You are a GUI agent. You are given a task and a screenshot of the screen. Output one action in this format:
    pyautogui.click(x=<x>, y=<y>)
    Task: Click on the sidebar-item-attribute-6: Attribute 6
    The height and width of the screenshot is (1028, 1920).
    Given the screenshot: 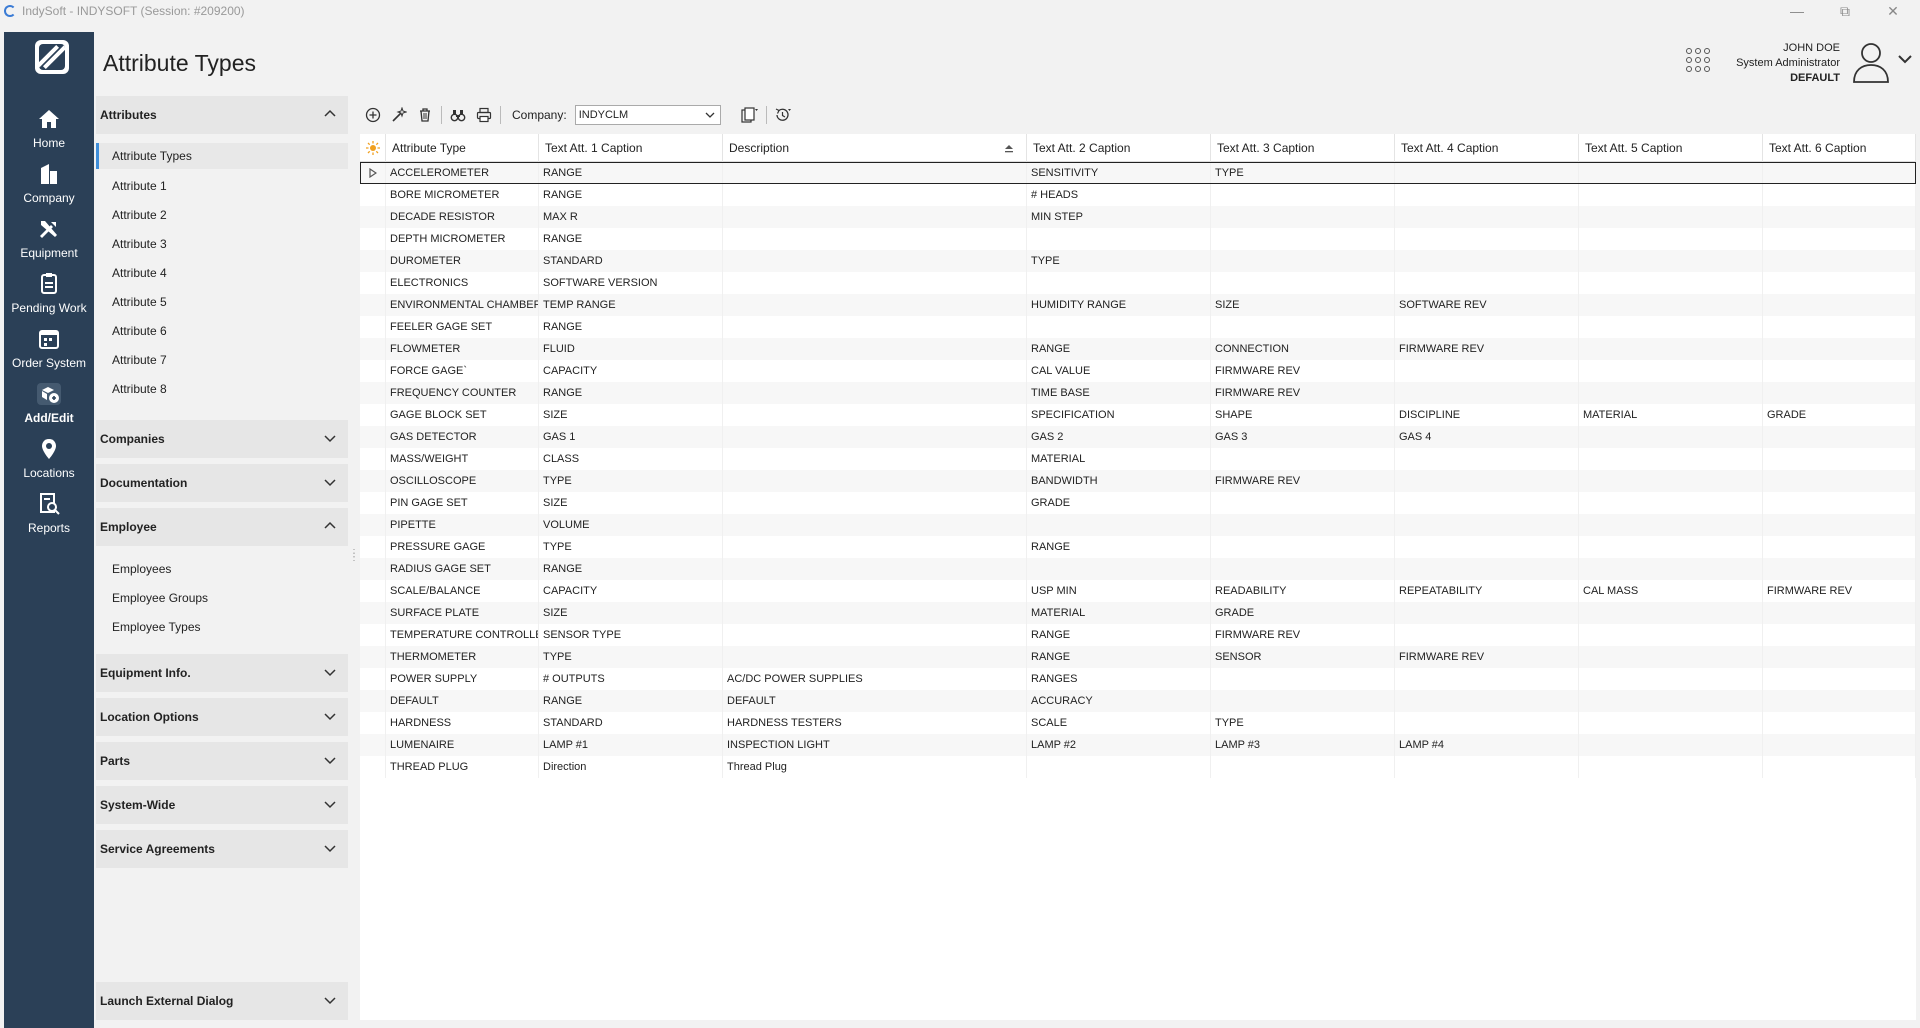 What is the action you would take?
    pyautogui.click(x=222, y=331)
    